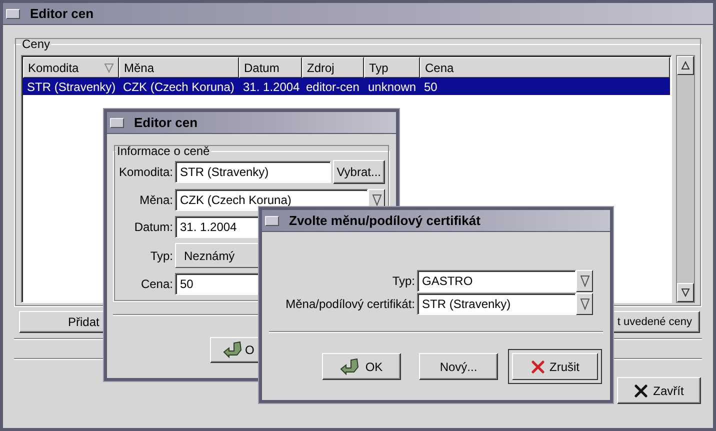  I want to click on field-label: Měna:, so click(155, 200).